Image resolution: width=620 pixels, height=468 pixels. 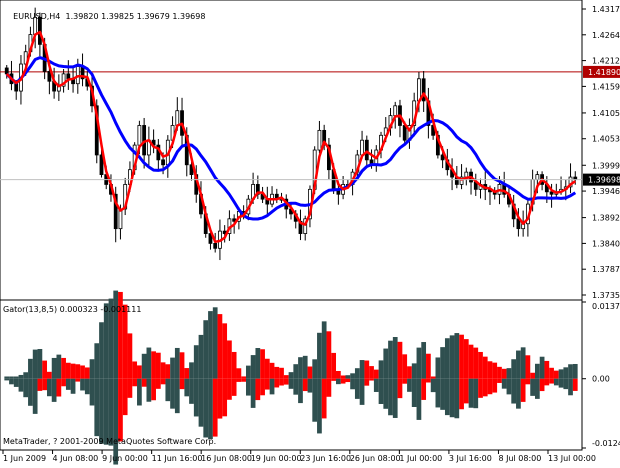 What do you see at coordinates (572, 458) in the screenshot?
I see `time-tick-label: 13 Jul 00:00` at bounding box center [572, 458].